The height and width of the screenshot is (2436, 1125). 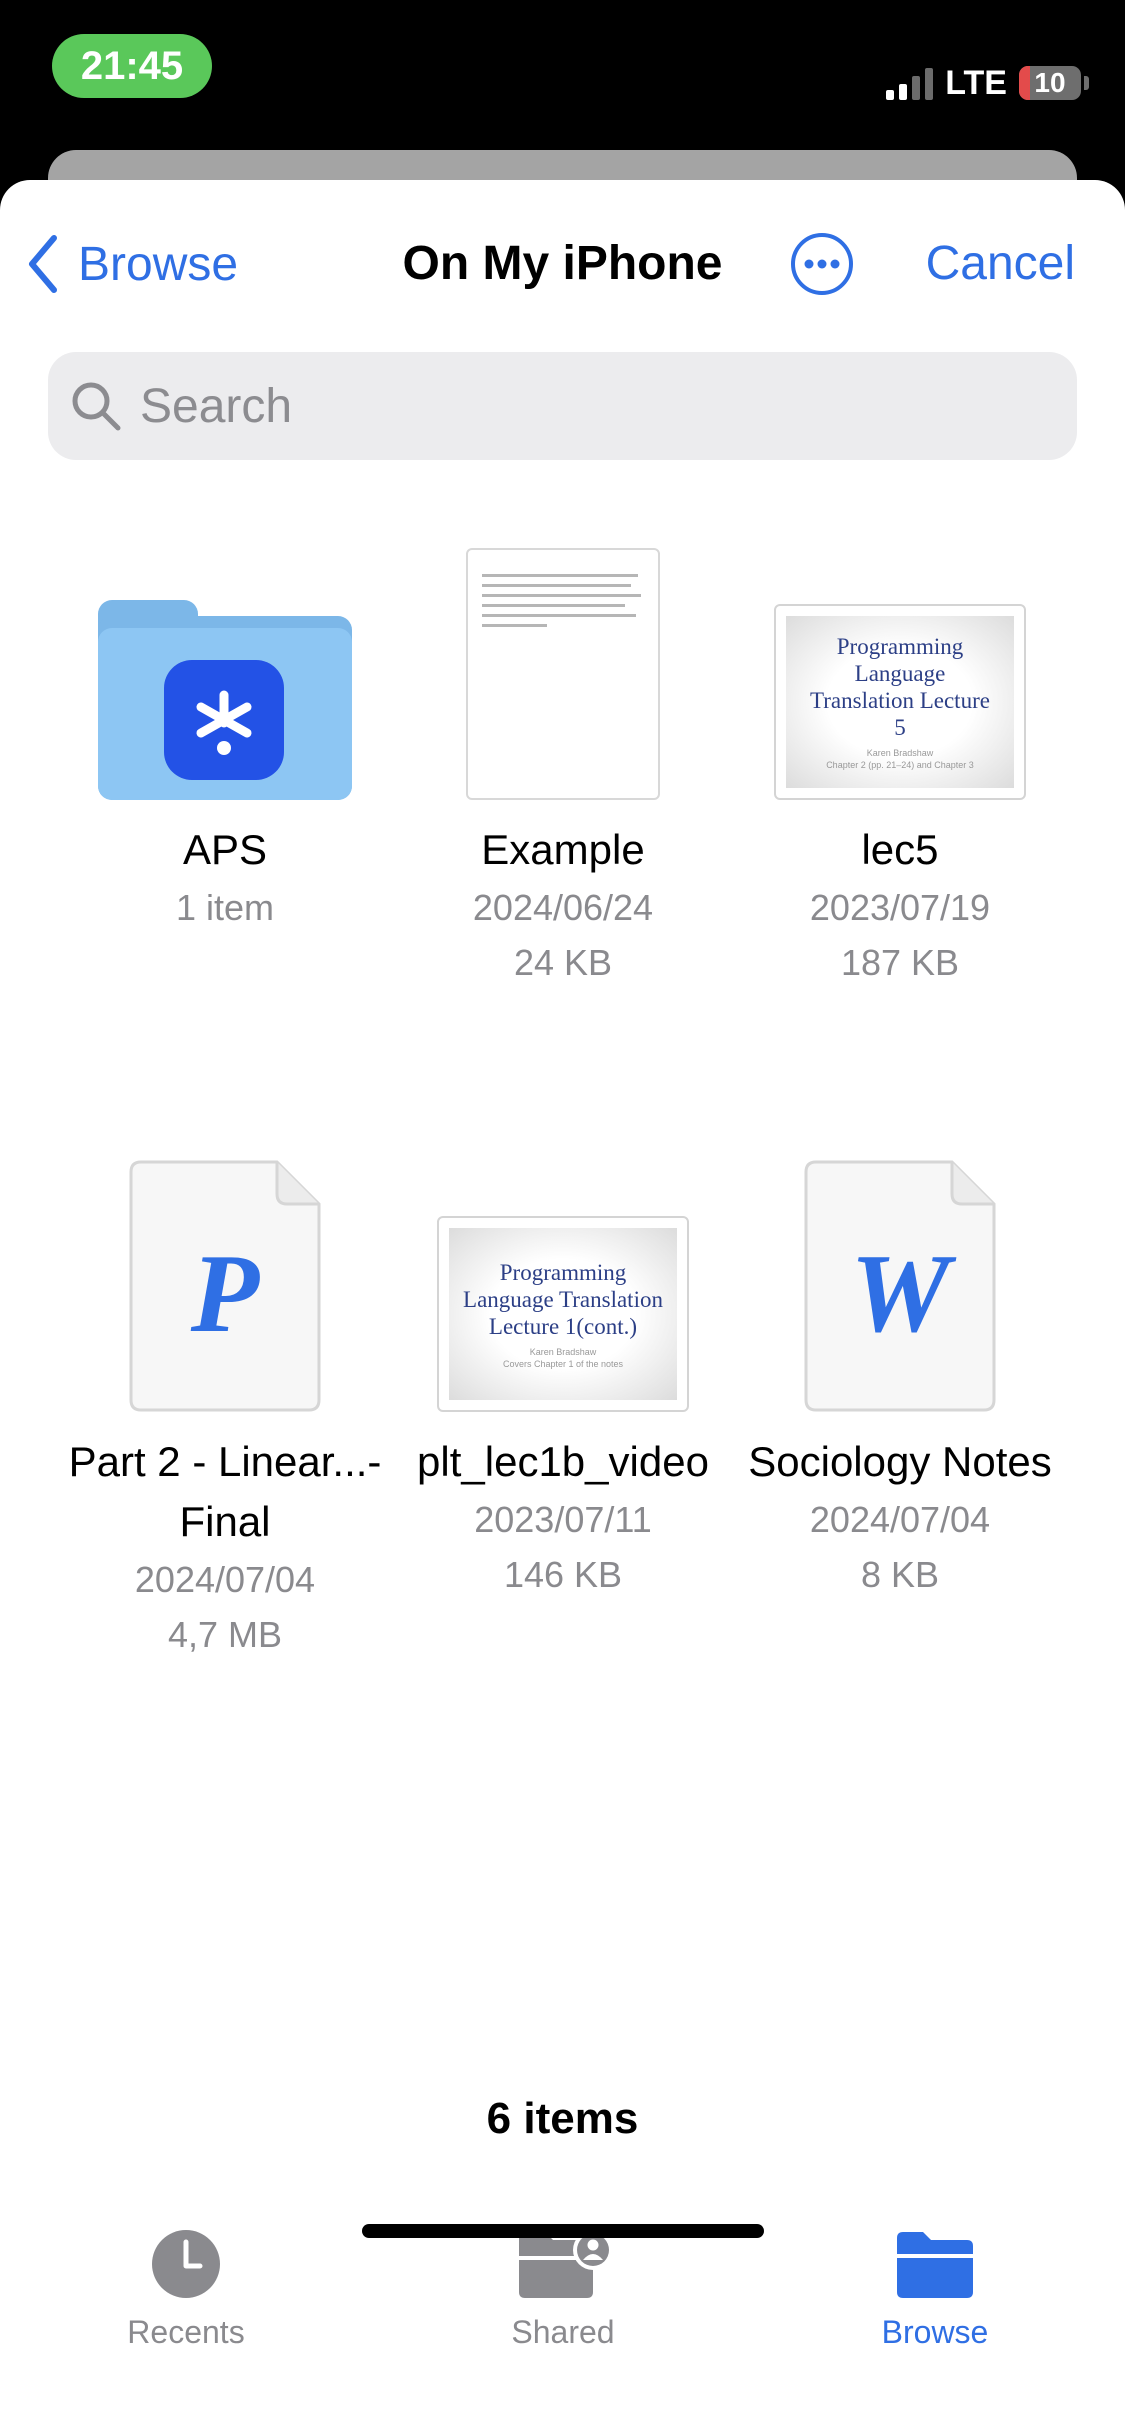 I want to click on pages-document-icon: P, so click(x=225, y=1286).